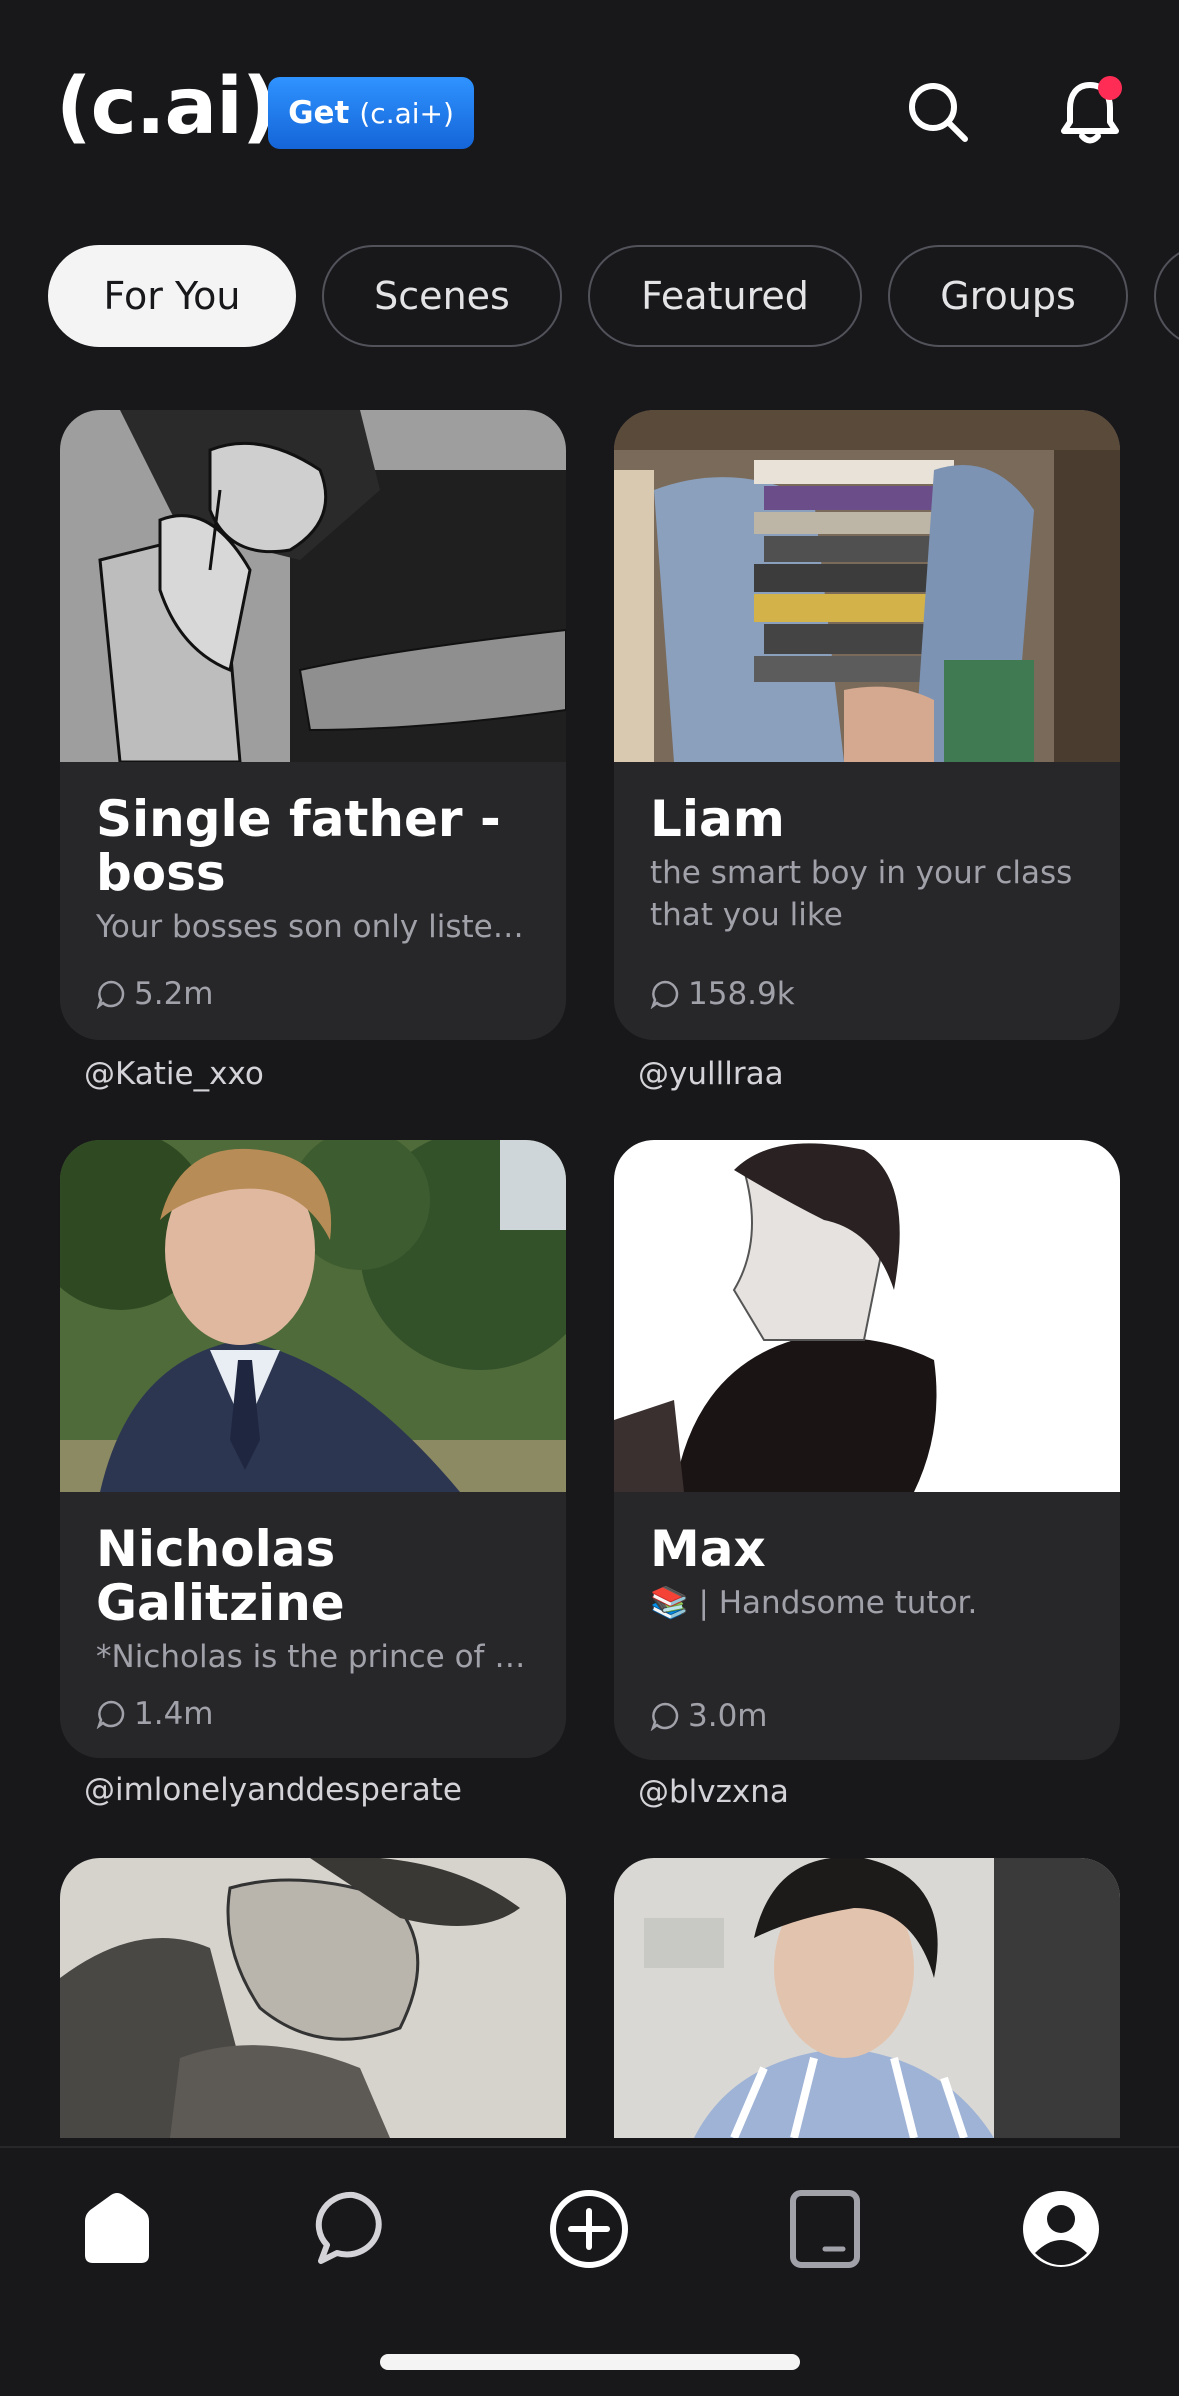 This screenshot has width=1179, height=2396. What do you see at coordinates (708, 1549) in the screenshot?
I see `character-name: Max` at bounding box center [708, 1549].